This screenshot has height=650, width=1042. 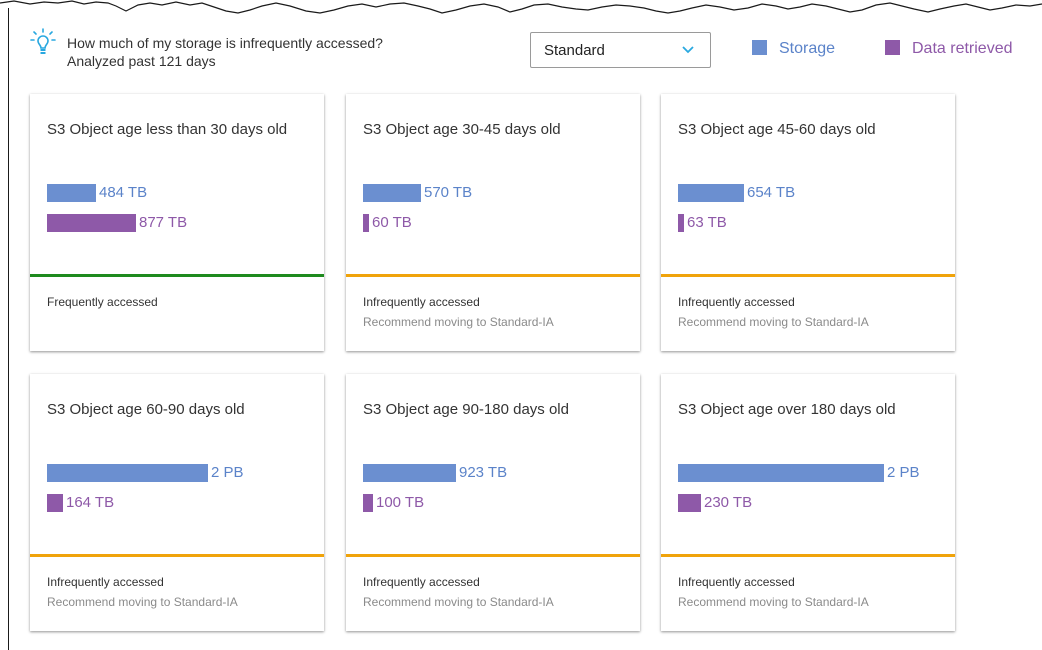 I want to click on chevron-down-icon, so click(x=688, y=50).